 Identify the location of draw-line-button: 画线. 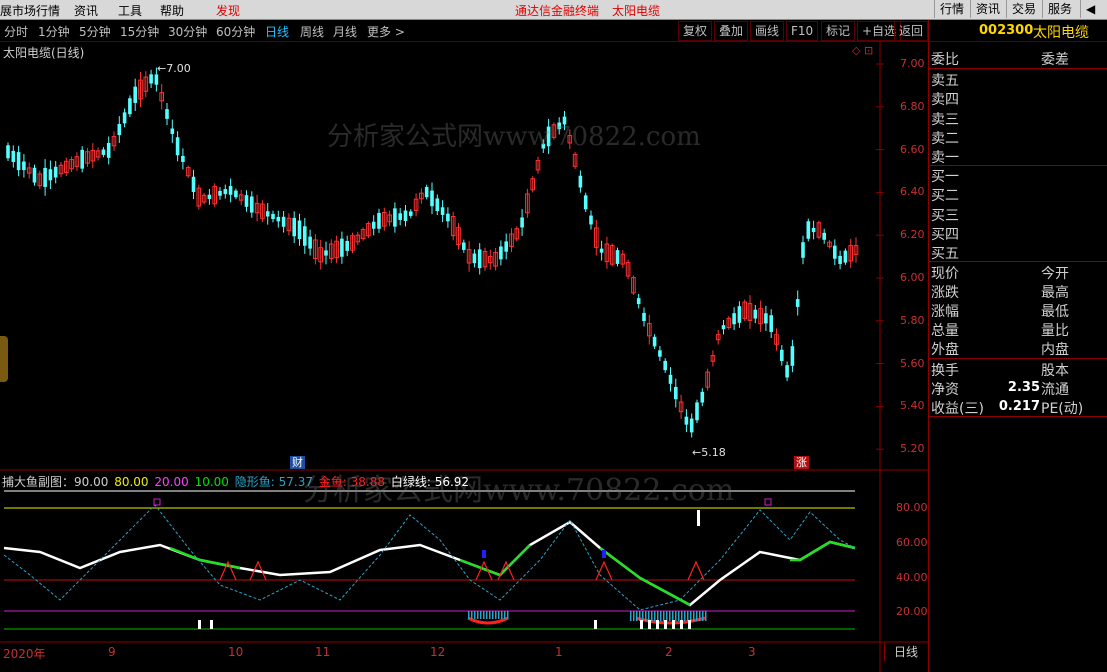
(767, 31).